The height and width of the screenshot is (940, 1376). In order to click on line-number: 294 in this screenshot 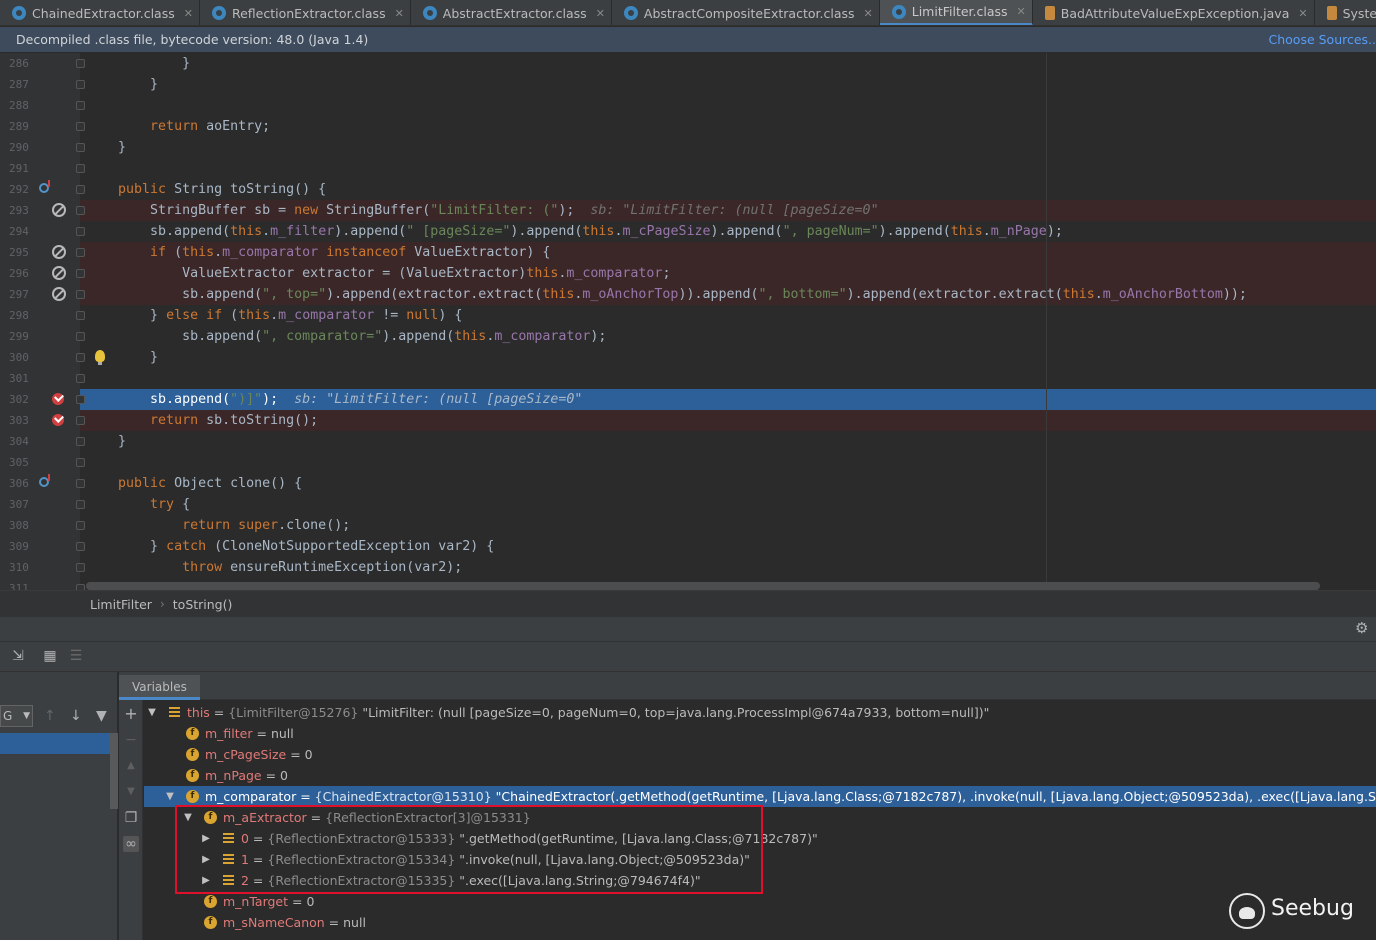, I will do `click(18, 231)`.